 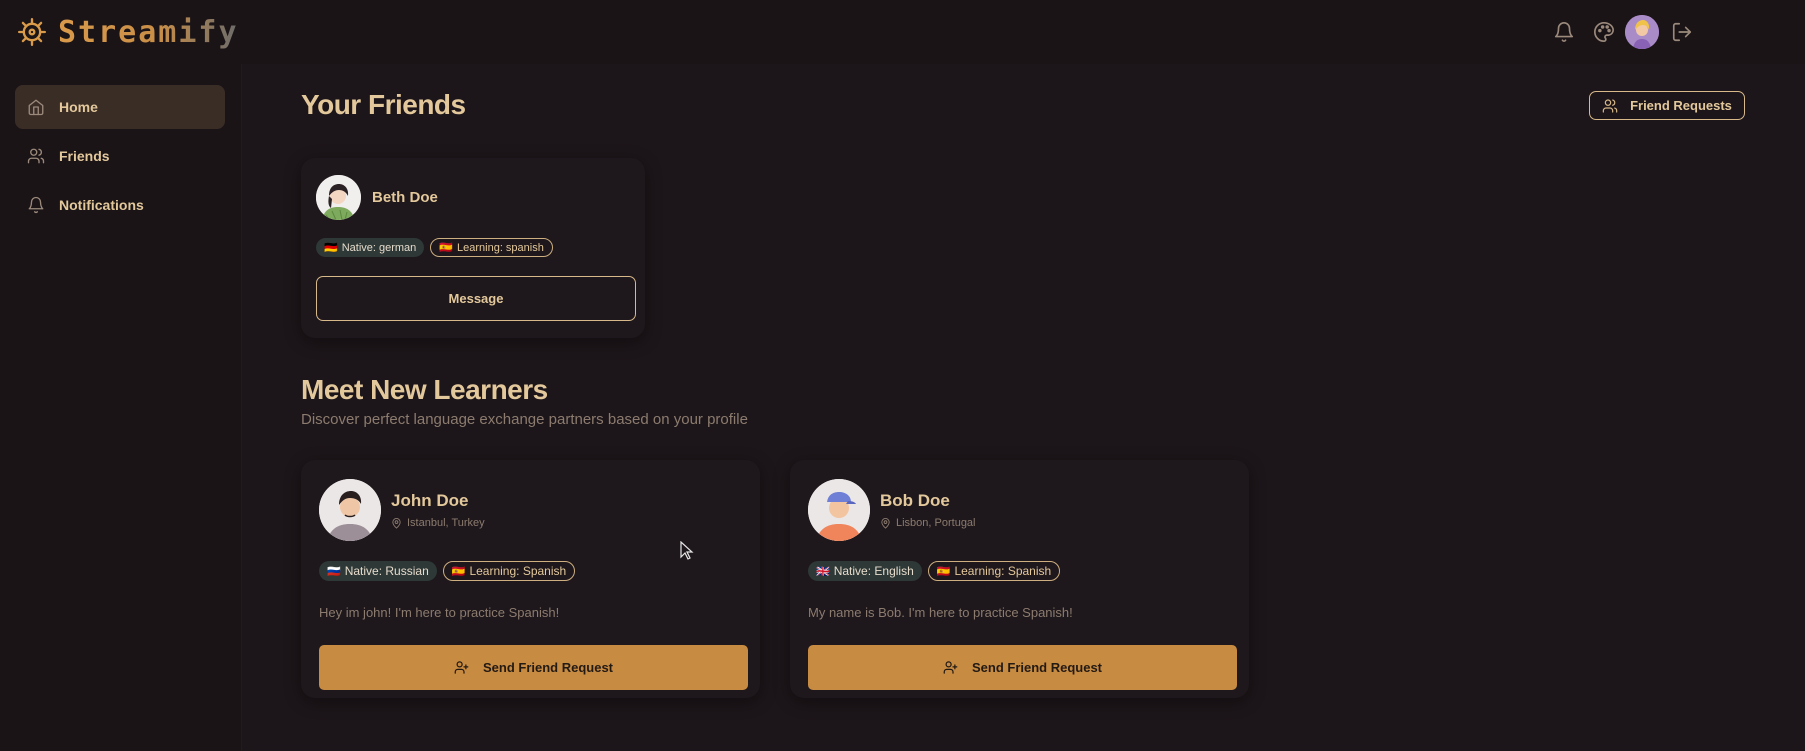 What do you see at coordinates (687, 550) in the screenshot?
I see `mouse-cursor-icon` at bounding box center [687, 550].